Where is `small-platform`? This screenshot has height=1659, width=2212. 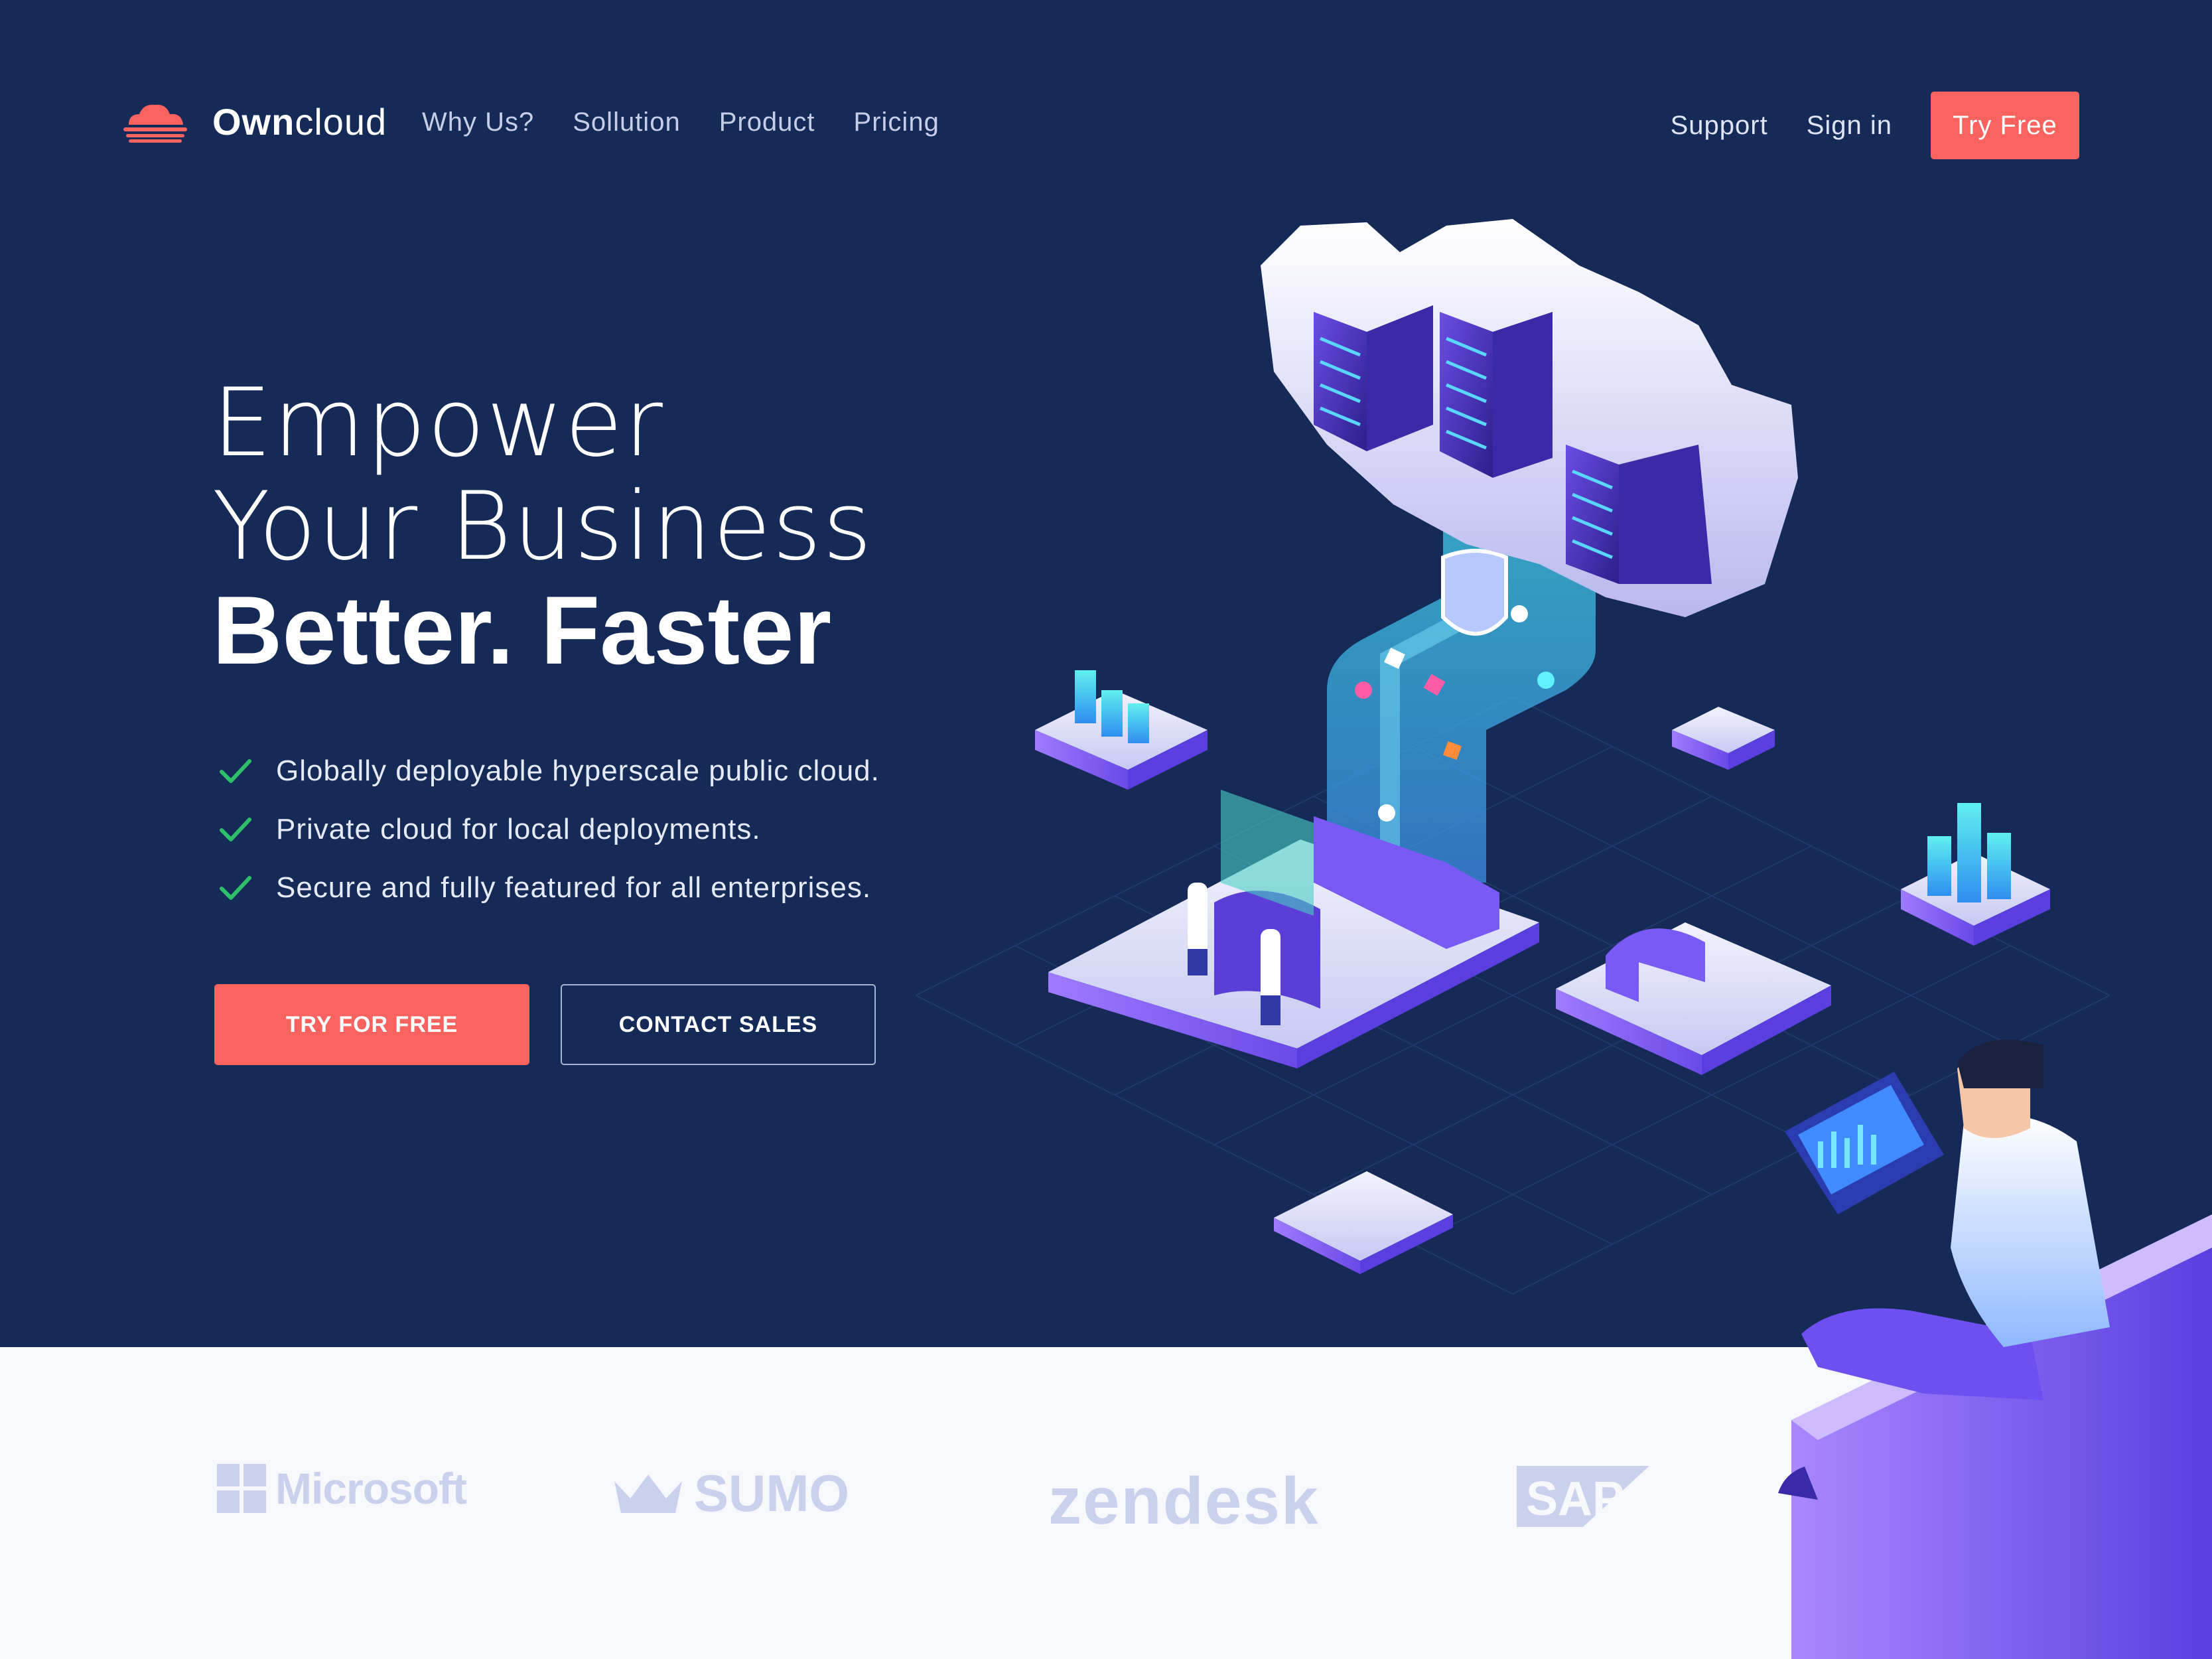
small-platform is located at coordinates (1723, 738).